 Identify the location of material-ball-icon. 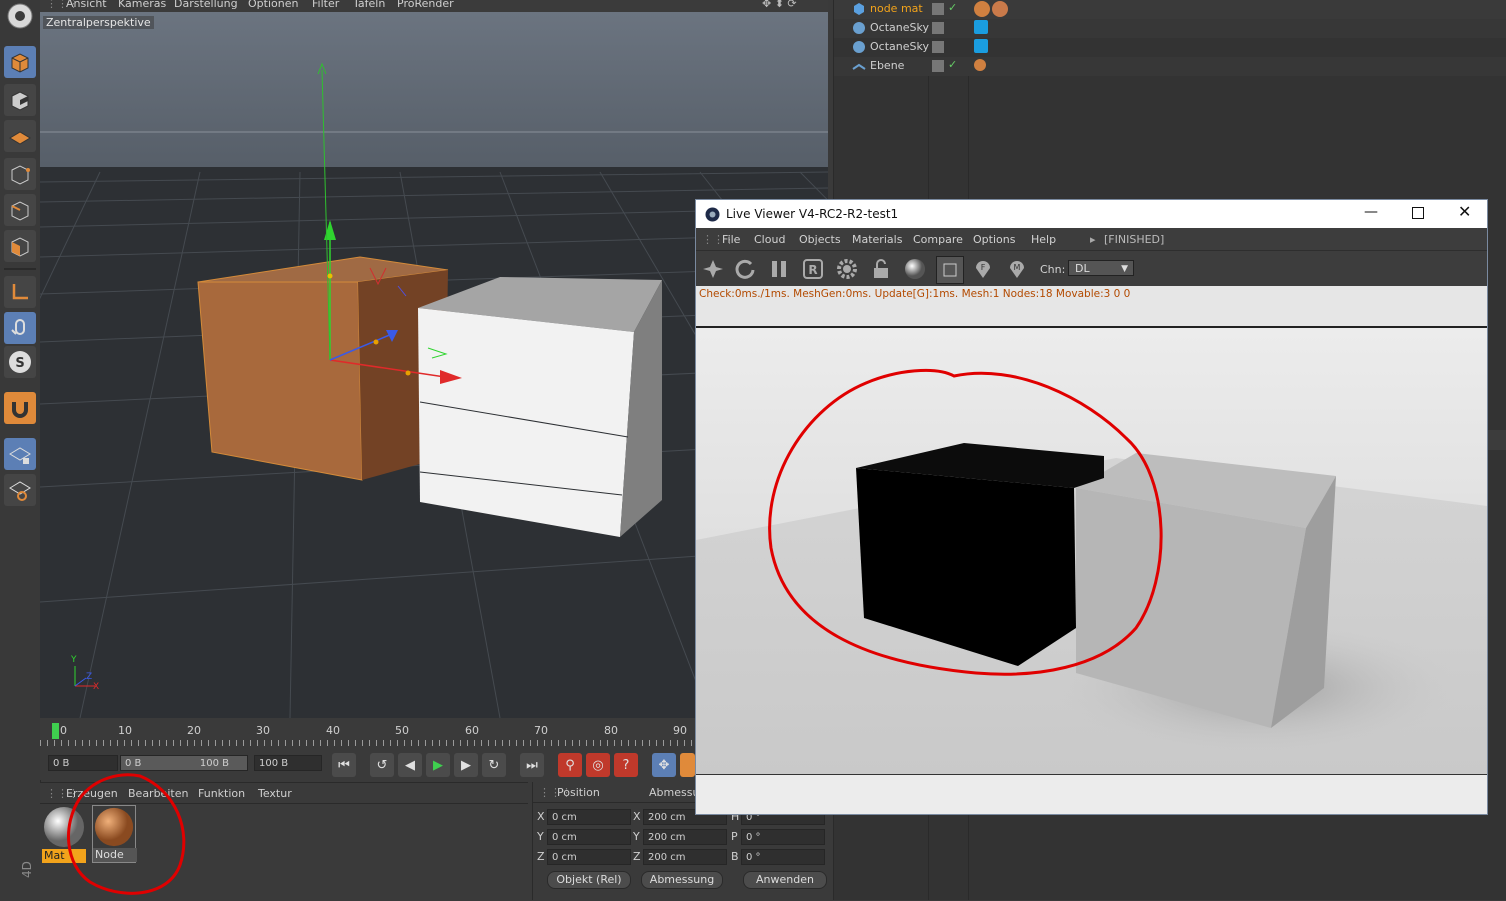
(915, 269).